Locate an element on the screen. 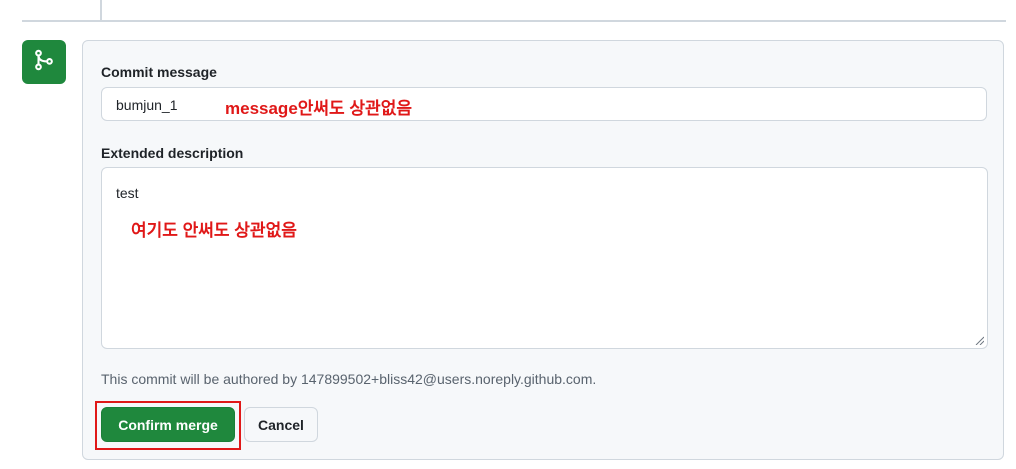 The image size is (1016, 469). timeline-line is located at coordinates (101, 10).